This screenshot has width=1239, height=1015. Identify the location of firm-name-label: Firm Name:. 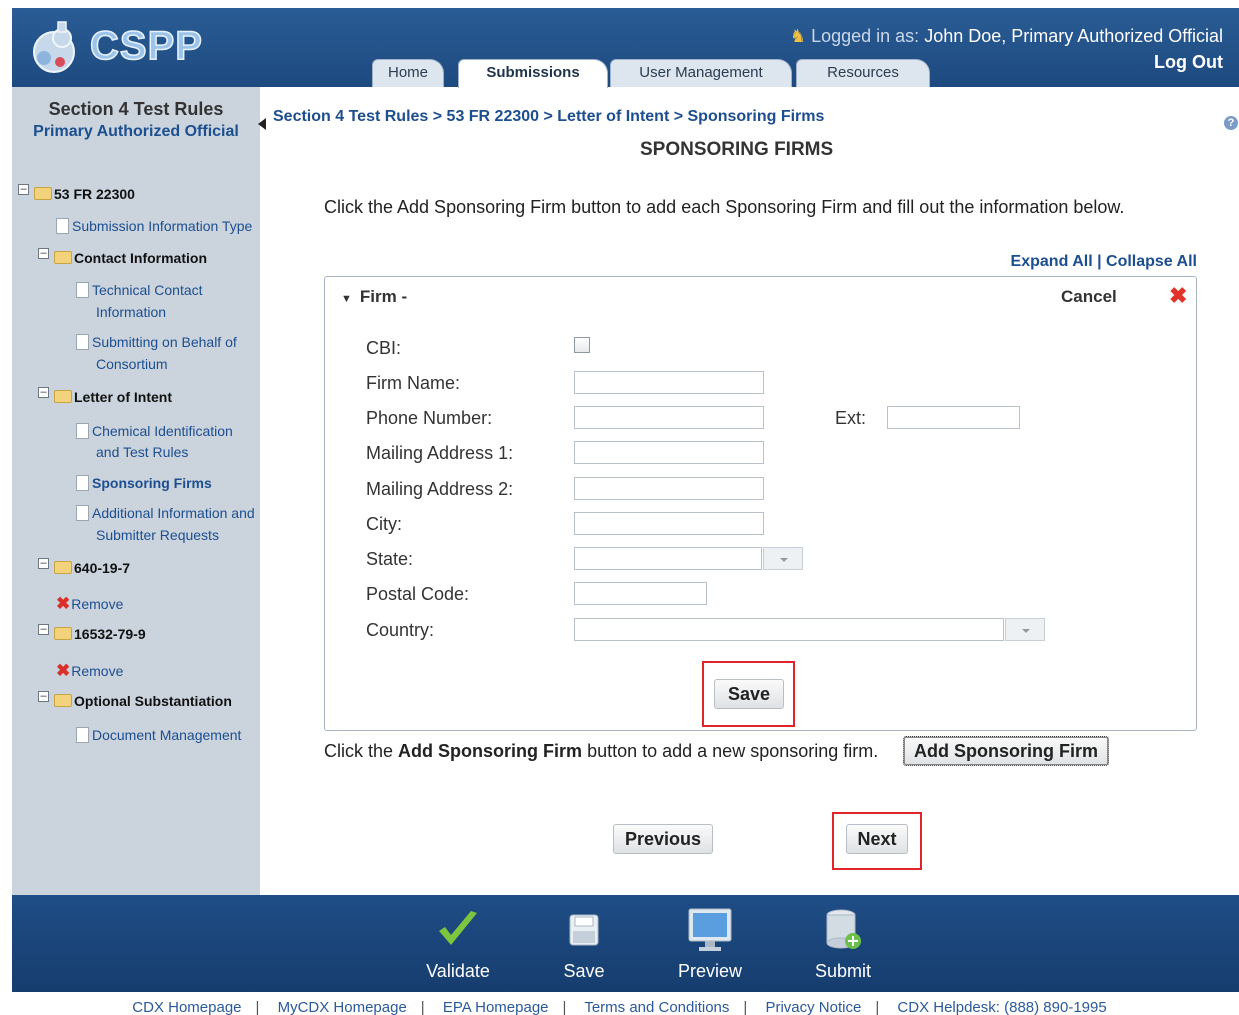
(413, 383).